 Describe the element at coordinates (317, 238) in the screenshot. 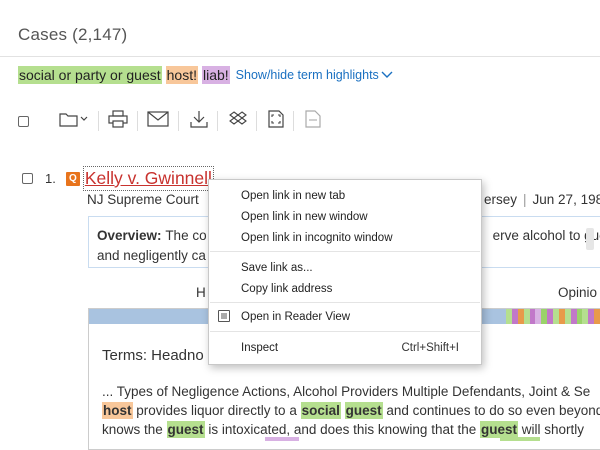

I see `menu-item-open-incognito: Open link in incognito window` at that location.